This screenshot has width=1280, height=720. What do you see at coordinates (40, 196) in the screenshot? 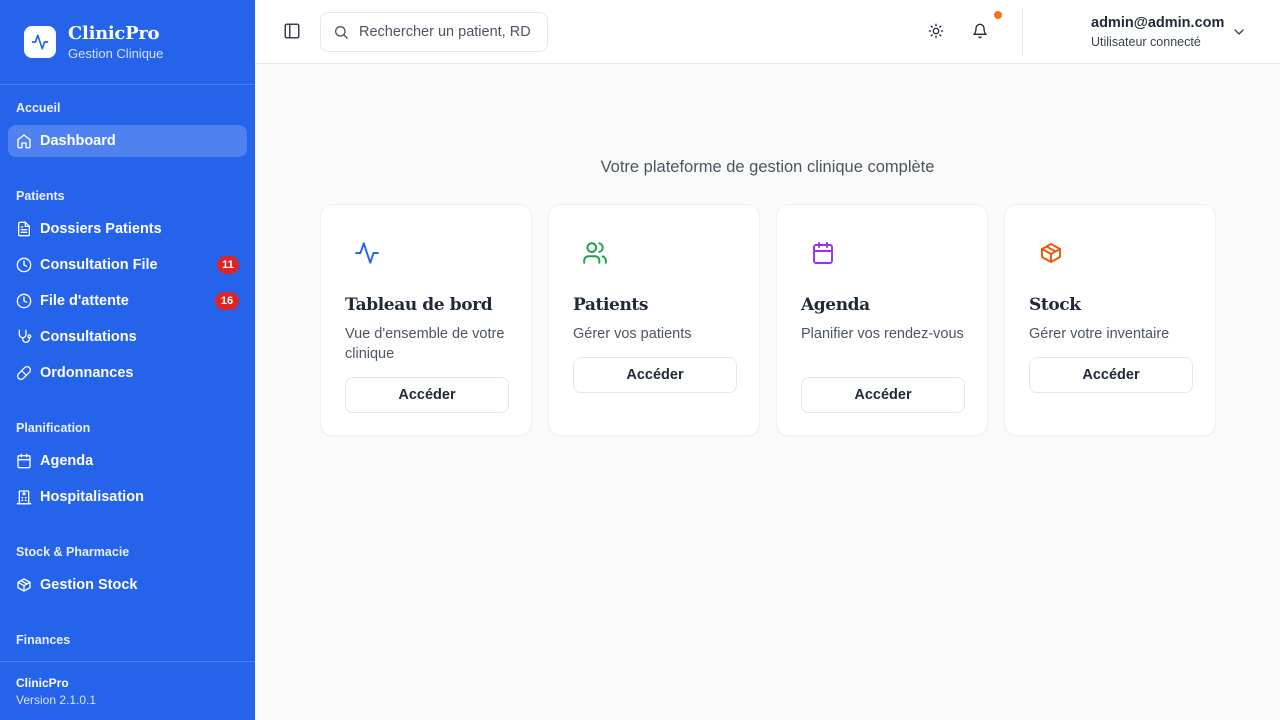
I see `nav-section-patients: Patients` at bounding box center [40, 196].